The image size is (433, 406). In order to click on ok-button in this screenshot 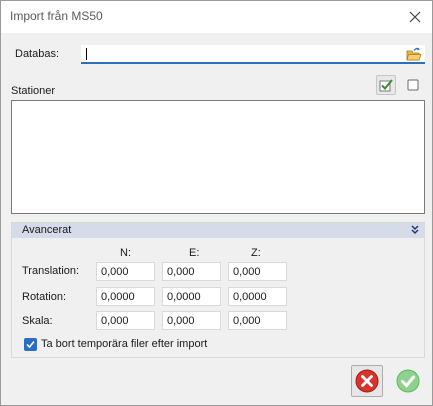, I will do `click(408, 381)`.